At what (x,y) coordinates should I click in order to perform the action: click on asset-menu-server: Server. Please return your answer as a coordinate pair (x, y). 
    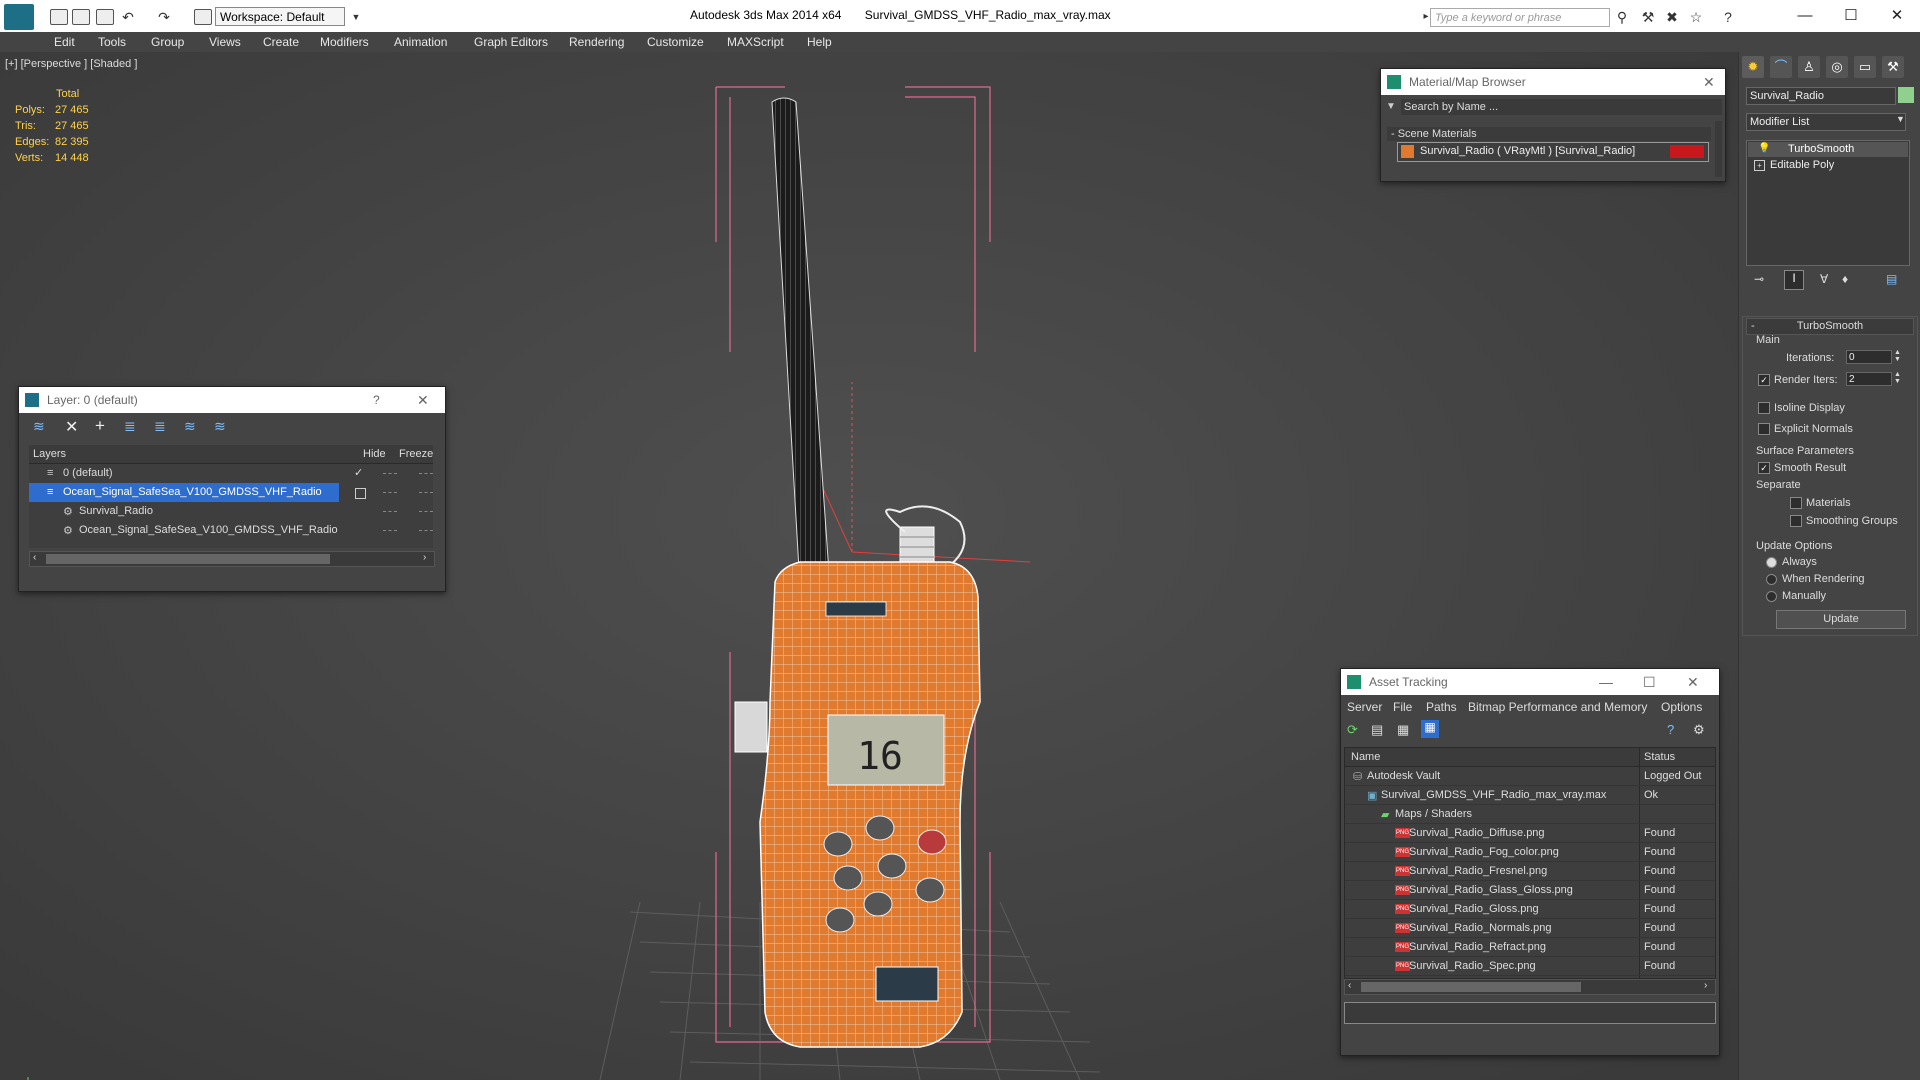
    Looking at the image, I should click on (1364, 707).